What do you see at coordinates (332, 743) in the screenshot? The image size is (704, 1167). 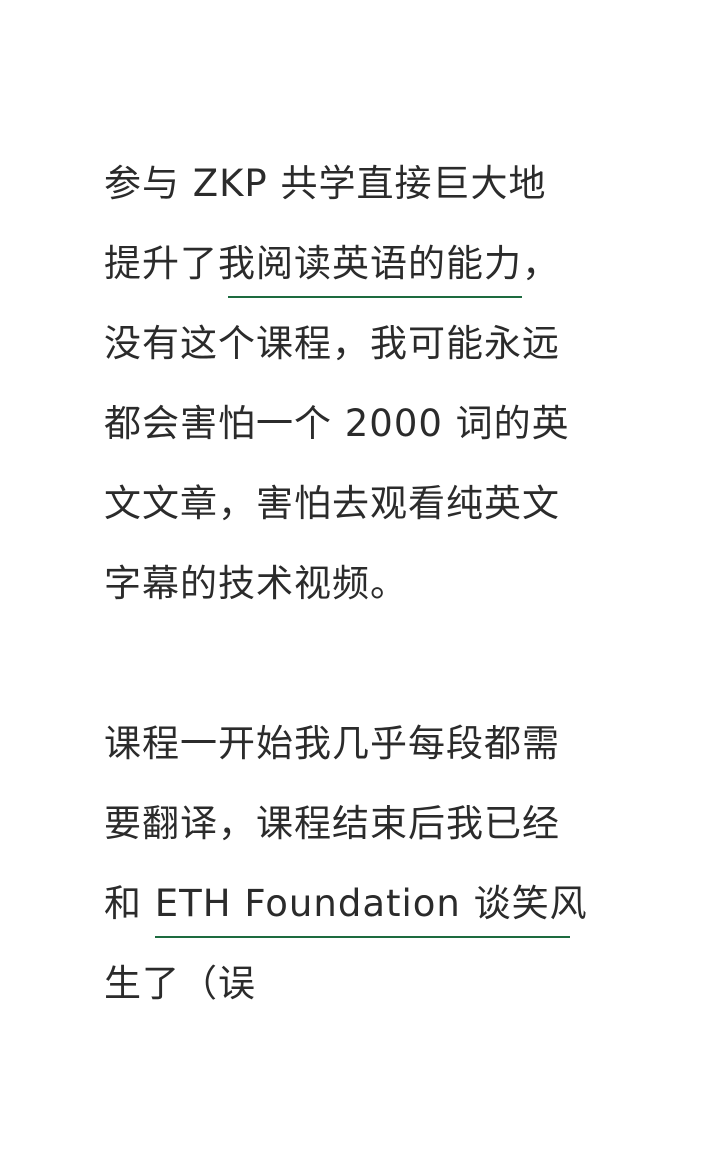 I see `text-line: 课程一开始我几乎每段都需` at bounding box center [332, 743].